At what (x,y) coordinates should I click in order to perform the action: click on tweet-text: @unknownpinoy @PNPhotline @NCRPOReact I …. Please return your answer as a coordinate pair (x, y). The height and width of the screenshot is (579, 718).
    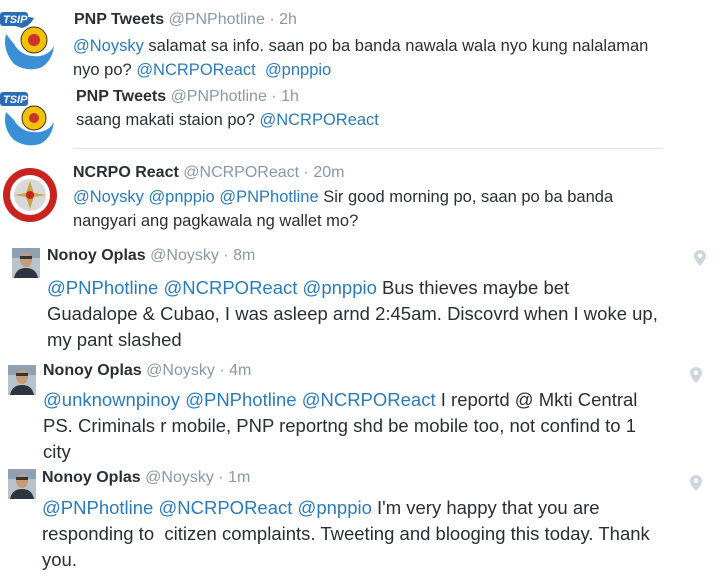
    Looking at the image, I should click on (378, 425).